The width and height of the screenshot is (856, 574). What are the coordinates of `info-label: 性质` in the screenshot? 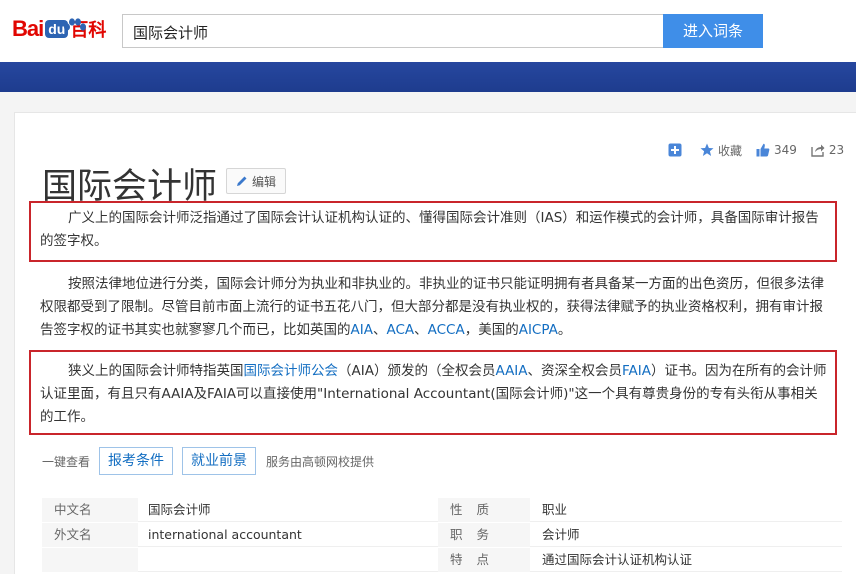 It's located at (484, 510).